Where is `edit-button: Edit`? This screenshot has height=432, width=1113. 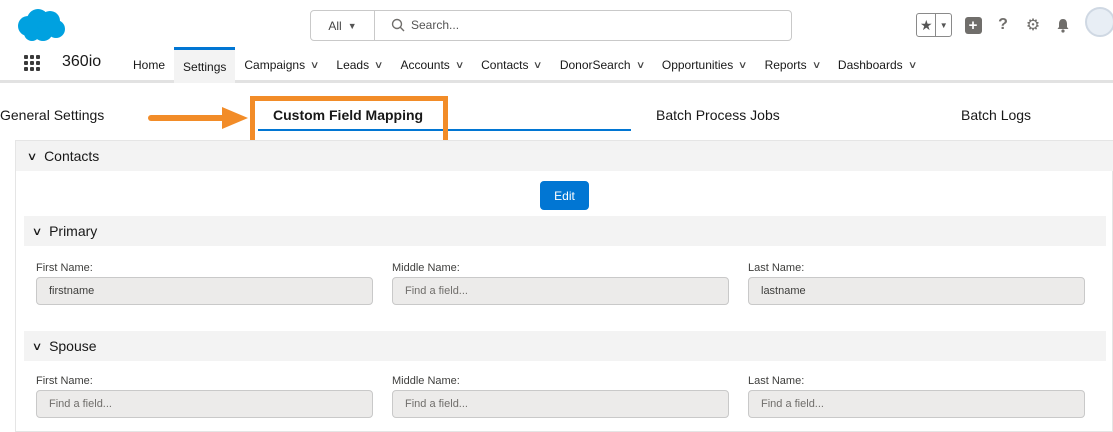
edit-button: Edit is located at coordinates (564, 195).